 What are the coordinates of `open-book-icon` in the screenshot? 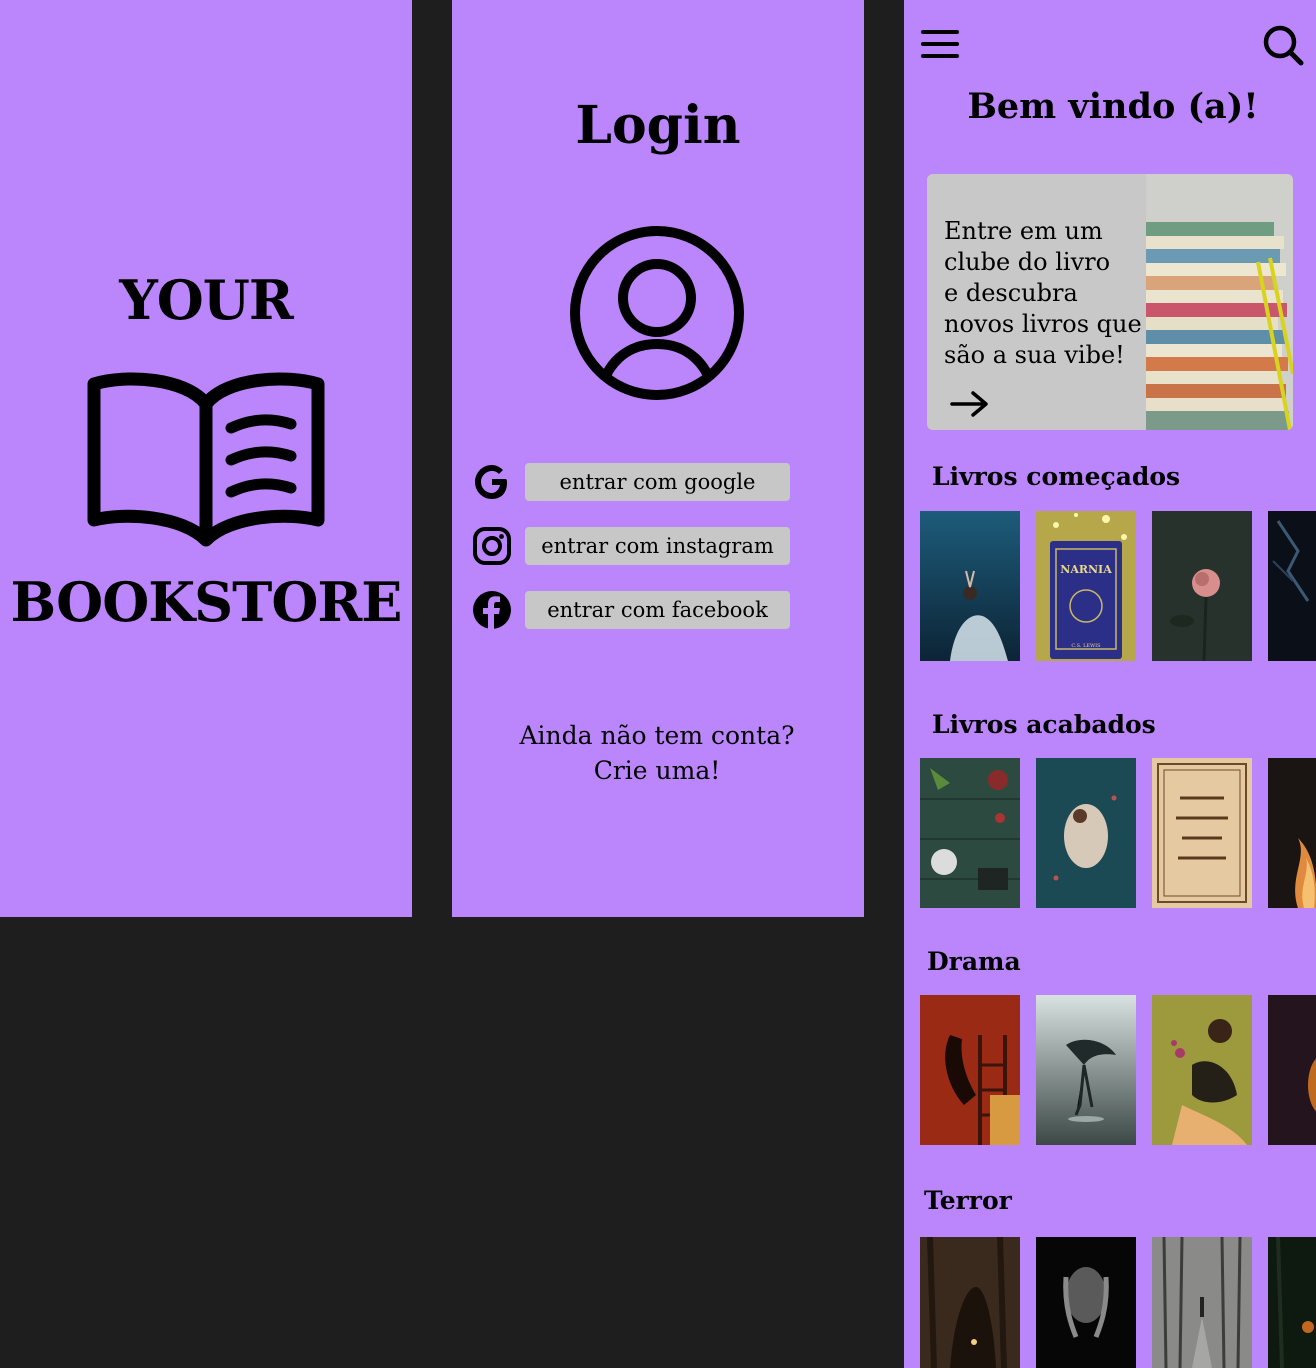 It's located at (206, 459).